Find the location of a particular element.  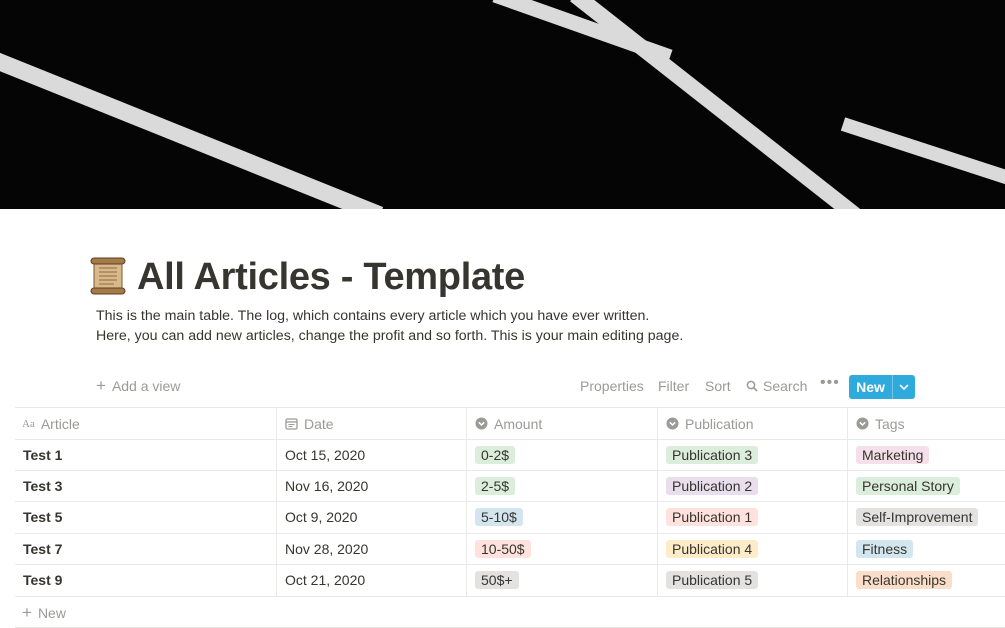

publication-cell: Publication 1 is located at coordinates (712, 516).